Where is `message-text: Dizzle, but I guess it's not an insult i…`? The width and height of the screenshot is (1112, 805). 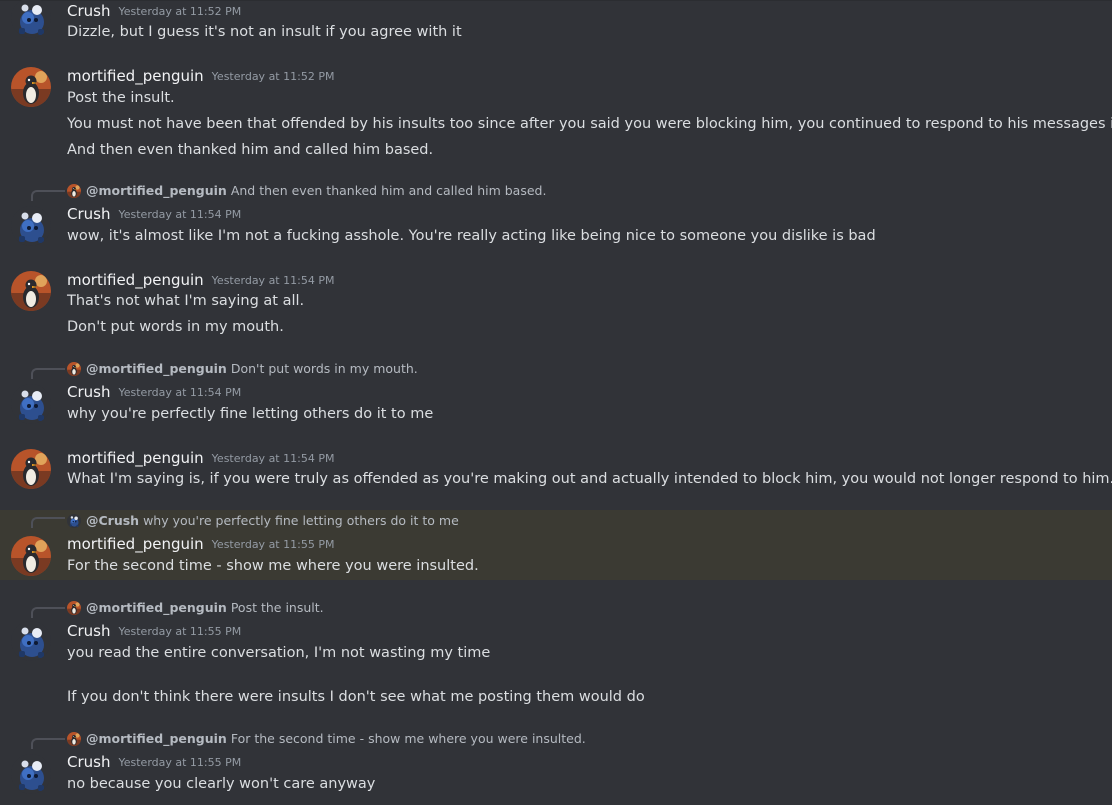 message-text: Dizzle, but I guess it's not an insult i… is located at coordinates (264, 32).